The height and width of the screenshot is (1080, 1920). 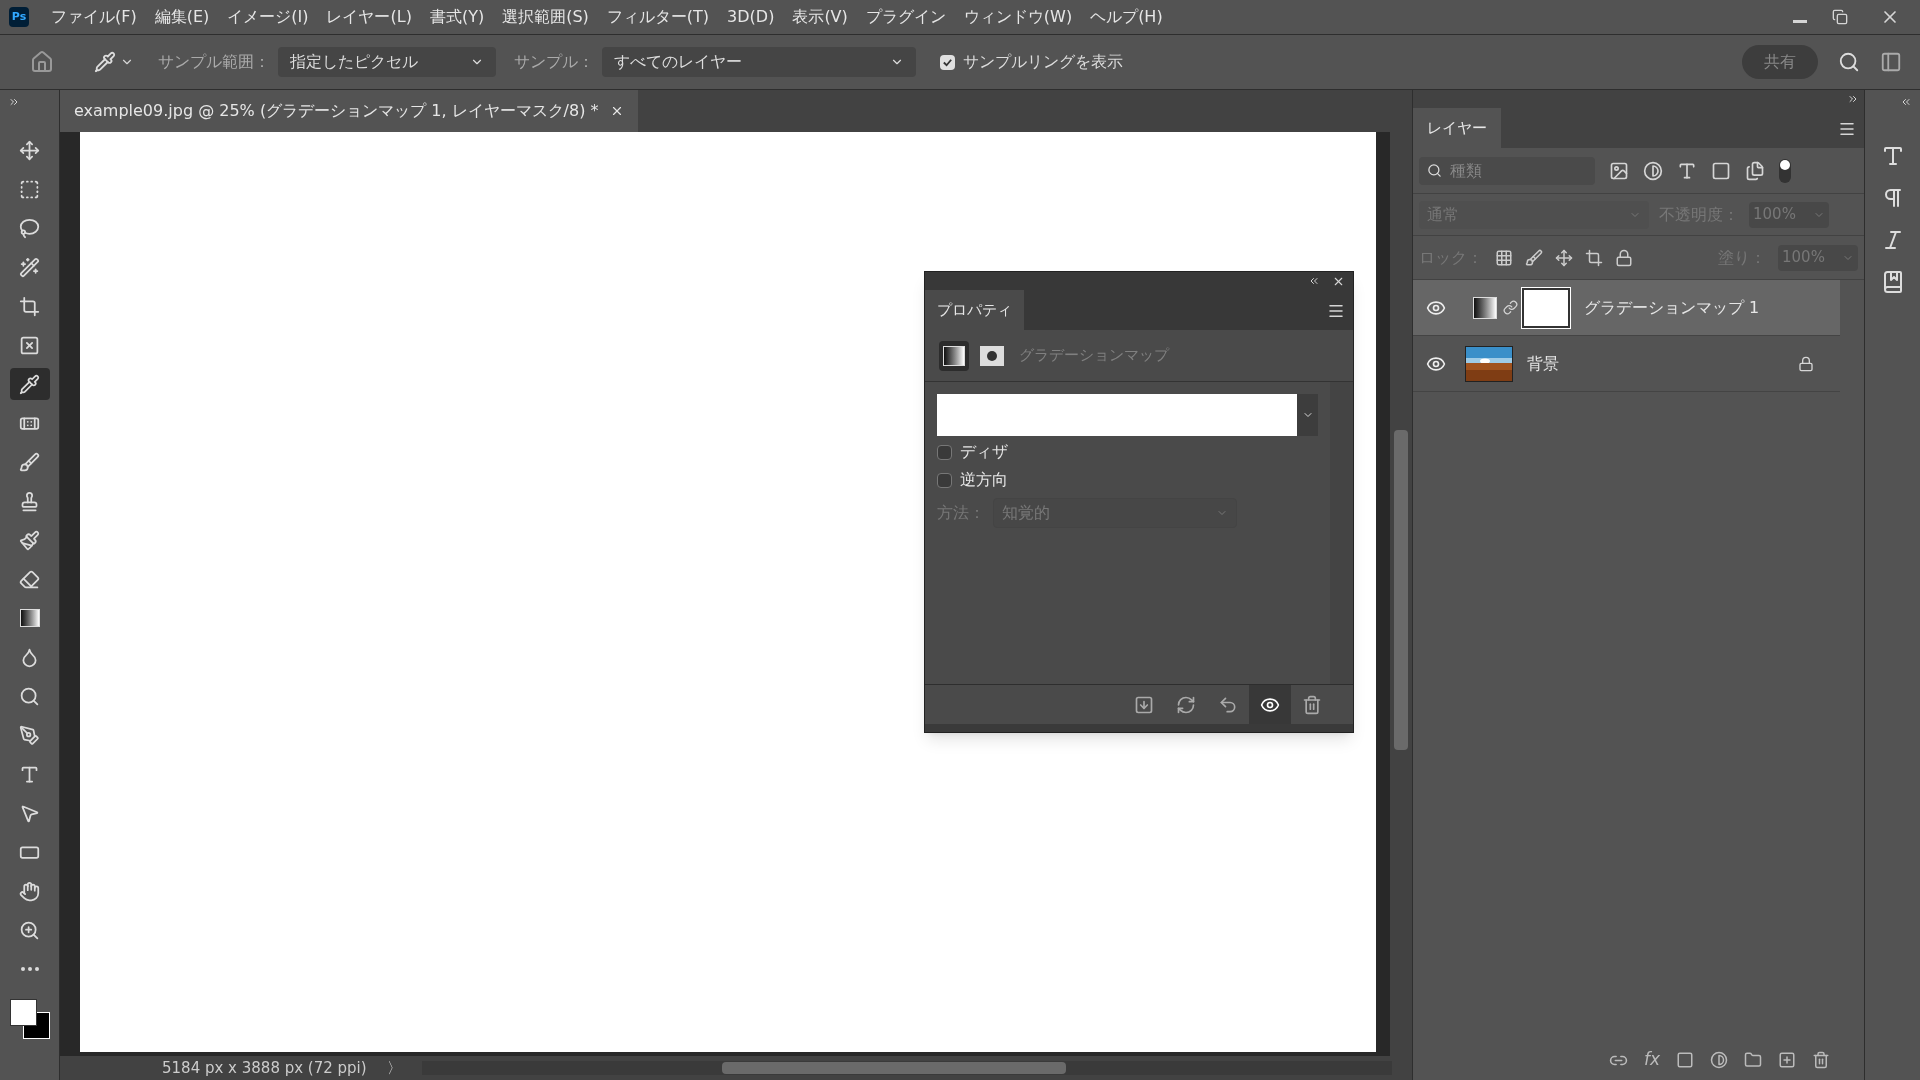 I want to click on sample-ring-checkbox, so click(x=947, y=62).